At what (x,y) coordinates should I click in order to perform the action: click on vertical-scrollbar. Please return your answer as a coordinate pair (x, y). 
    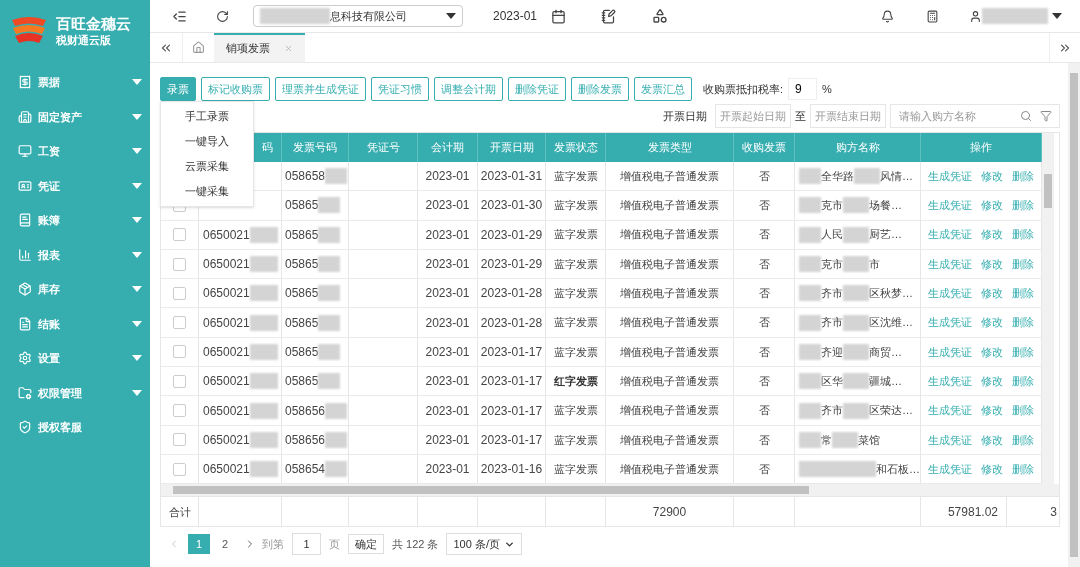
    Looking at the image, I should click on (1048, 309).